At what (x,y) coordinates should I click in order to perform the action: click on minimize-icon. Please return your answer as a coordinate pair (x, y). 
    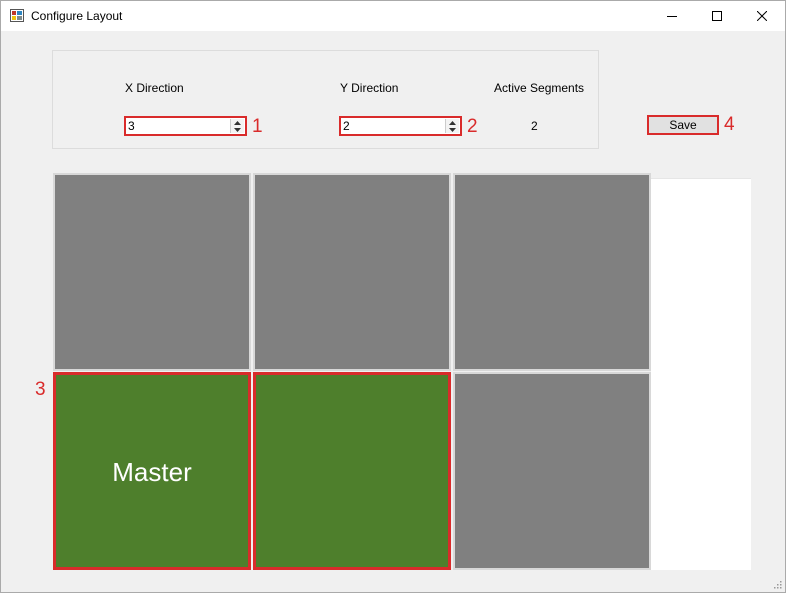
    Looking at the image, I should click on (672, 16).